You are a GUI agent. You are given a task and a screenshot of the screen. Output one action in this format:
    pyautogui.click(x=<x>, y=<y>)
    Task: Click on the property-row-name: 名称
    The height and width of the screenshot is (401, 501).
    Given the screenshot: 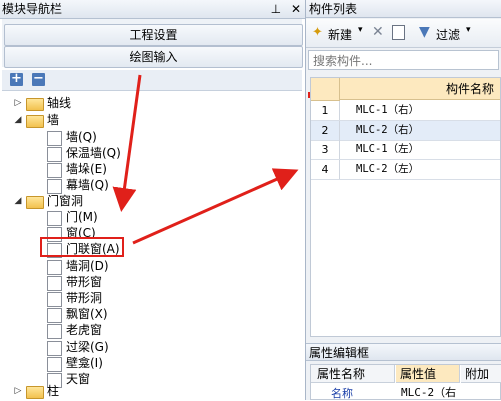 What is the action you would take?
    pyautogui.click(x=342, y=393)
    